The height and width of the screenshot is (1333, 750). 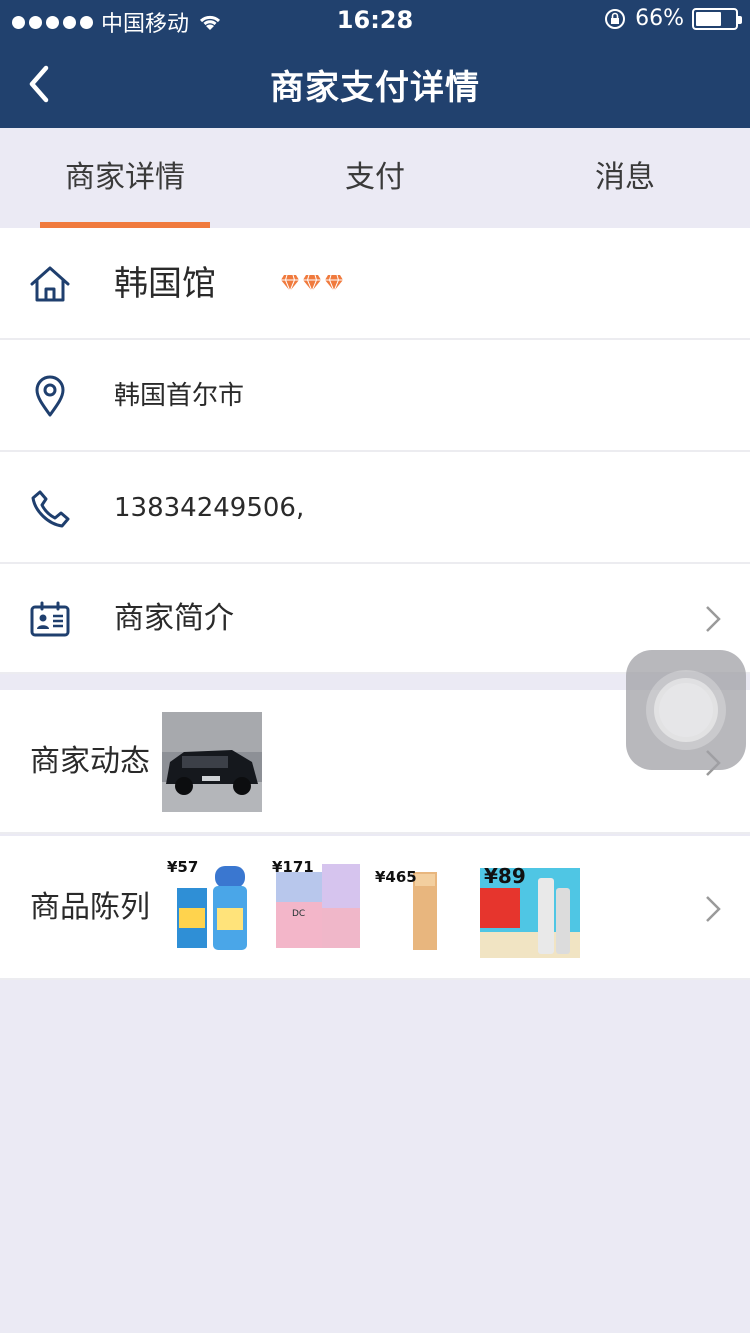 What do you see at coordinates (659, 18) in the screenshot?
I see `battery-percent: 66%` at bounding box center [659, 18].